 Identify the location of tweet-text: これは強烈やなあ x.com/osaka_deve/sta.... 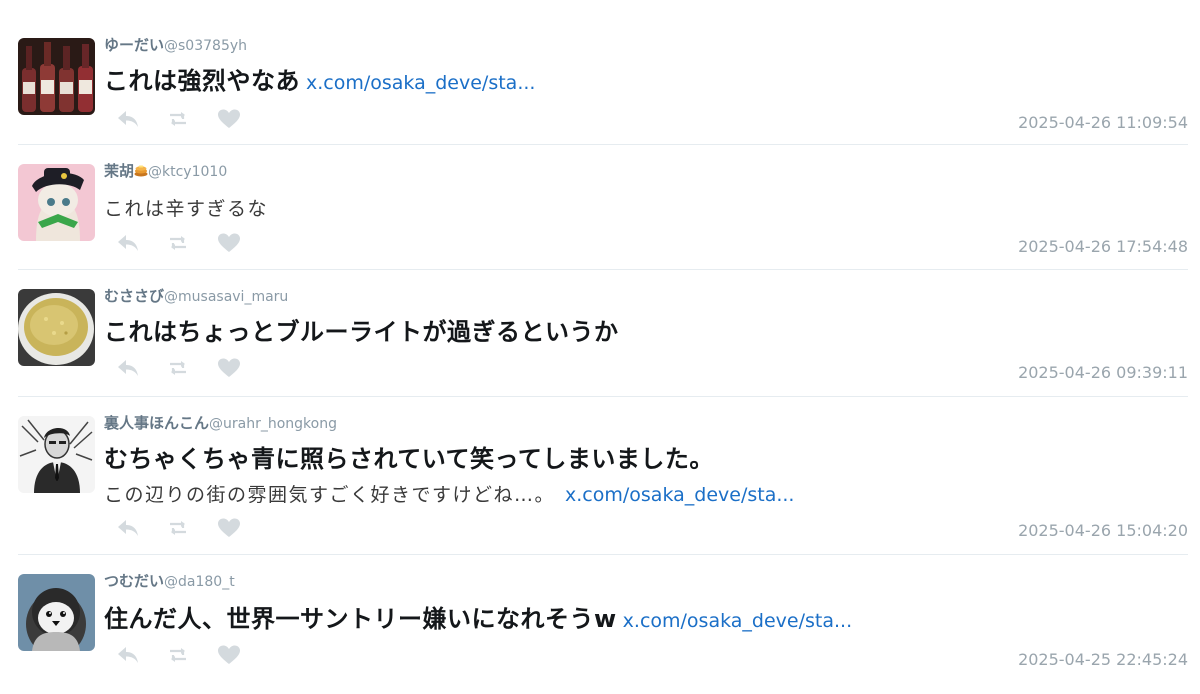
(319, 82).